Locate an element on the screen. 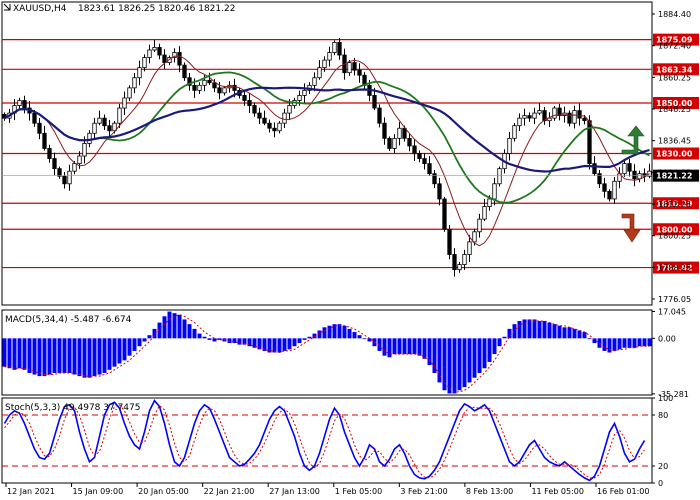 This screenshot has height=500, width=700. macd-label: MACD(5,34,4) -5.487 -6.674 is located at coordinates (68, 320).